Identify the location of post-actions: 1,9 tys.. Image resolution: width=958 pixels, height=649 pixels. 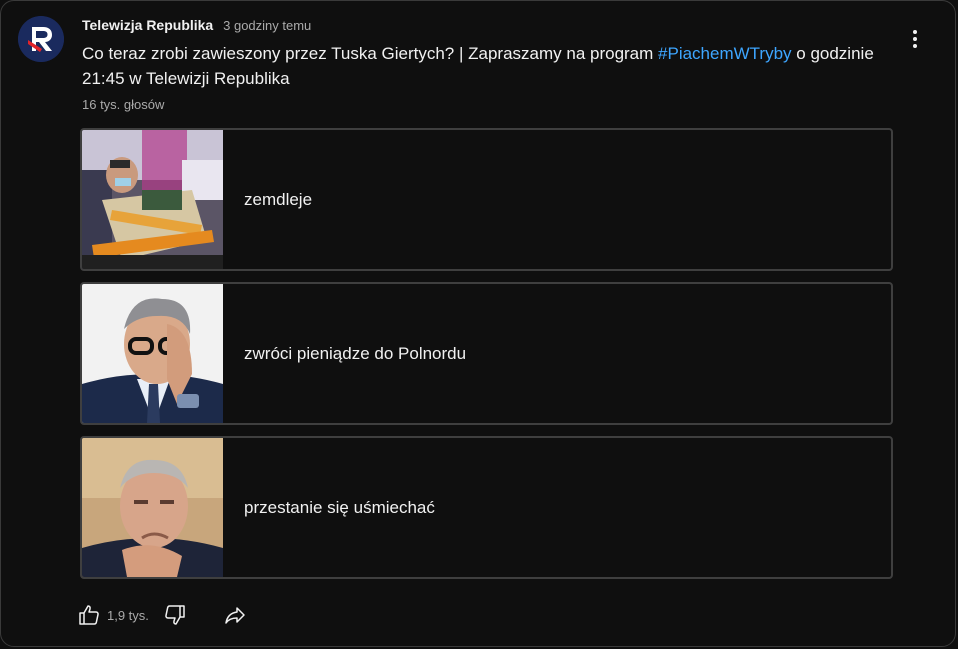
(162, 615).